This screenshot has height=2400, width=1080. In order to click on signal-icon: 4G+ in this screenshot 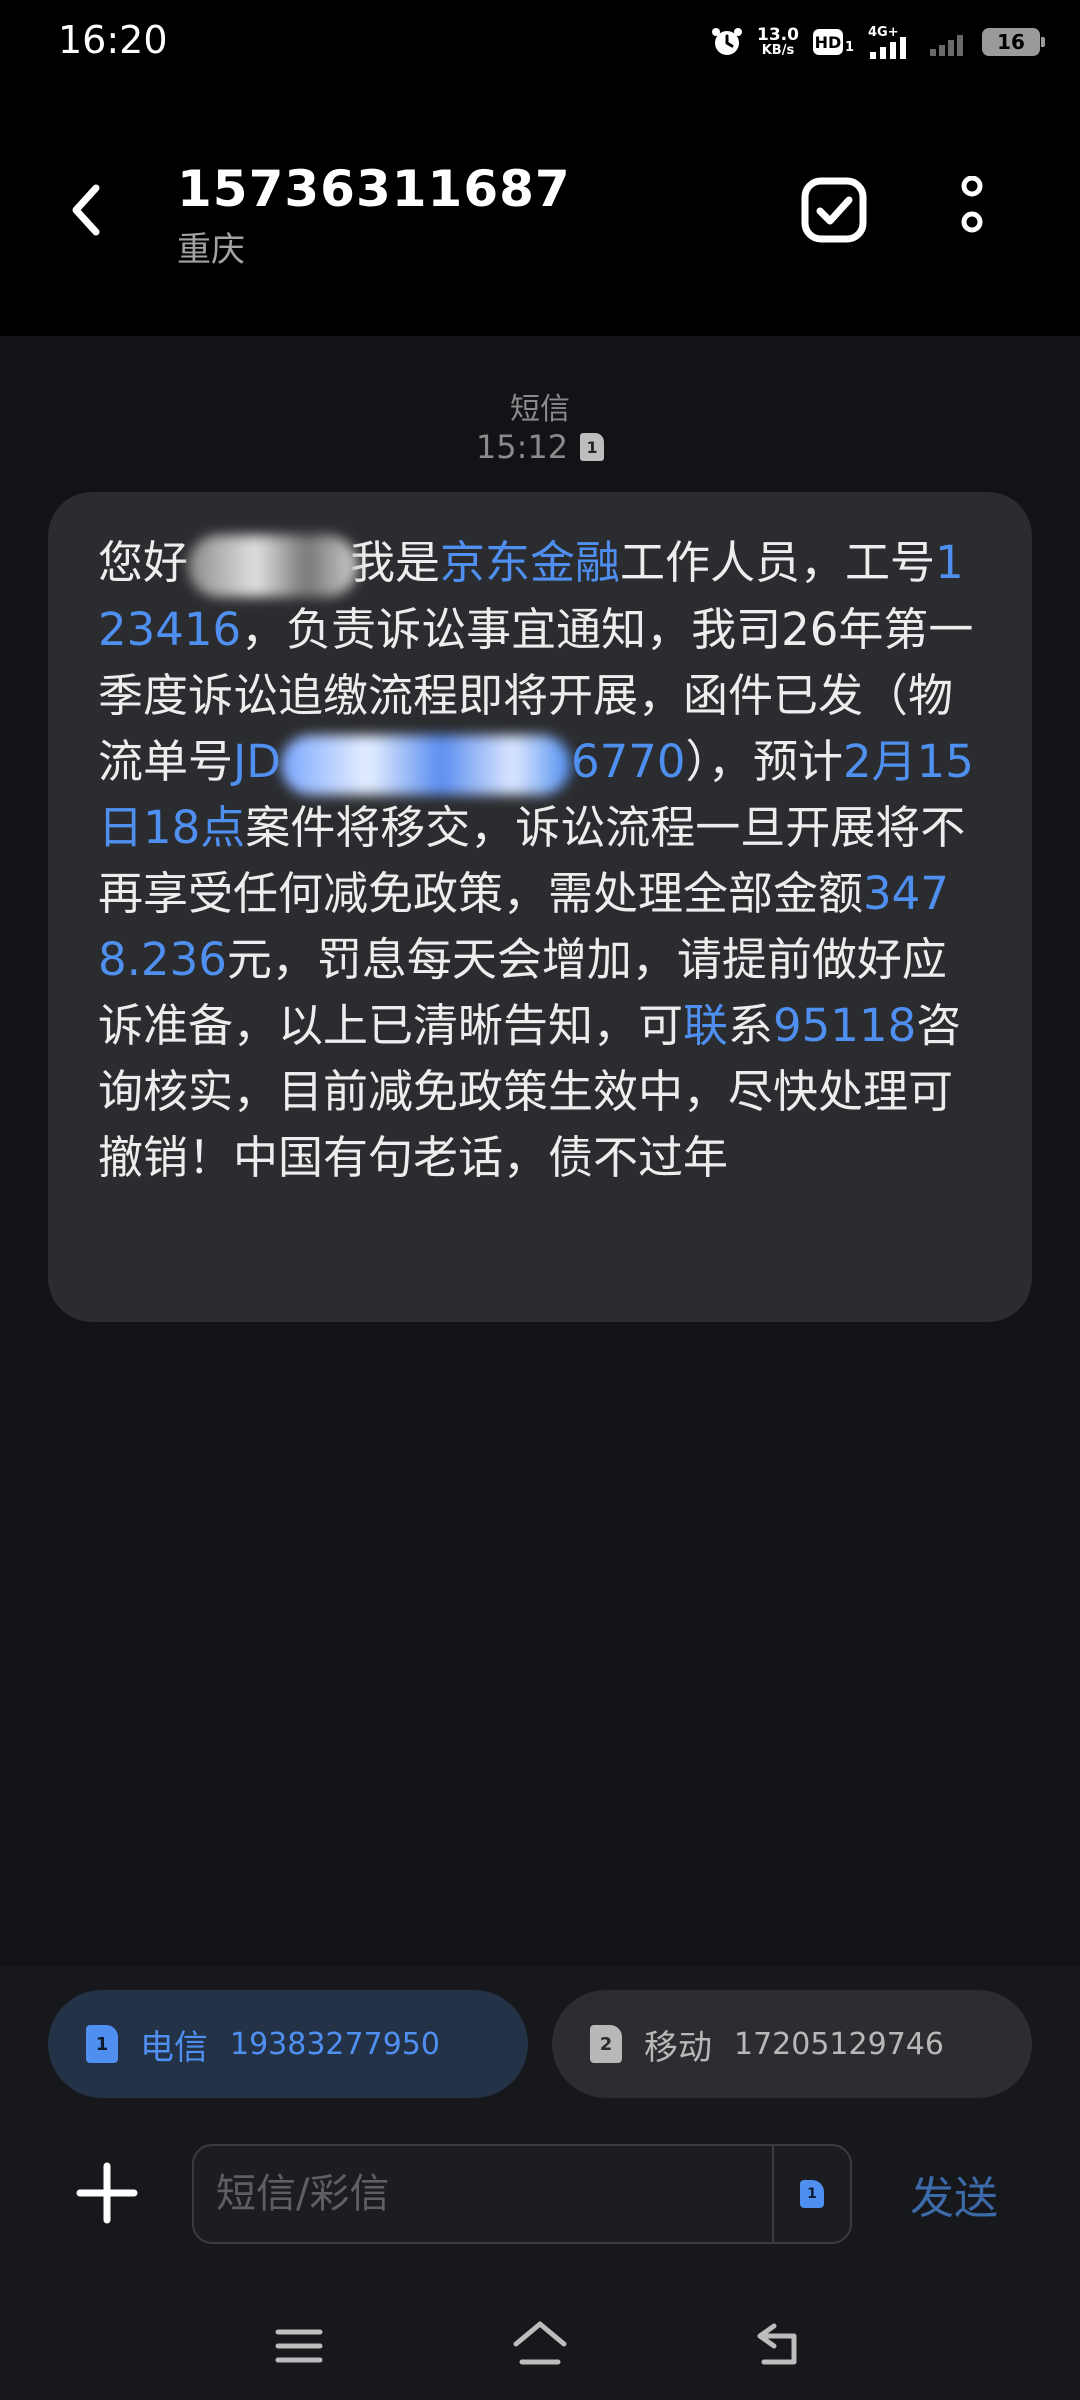, I will do `click(887, 42)`.